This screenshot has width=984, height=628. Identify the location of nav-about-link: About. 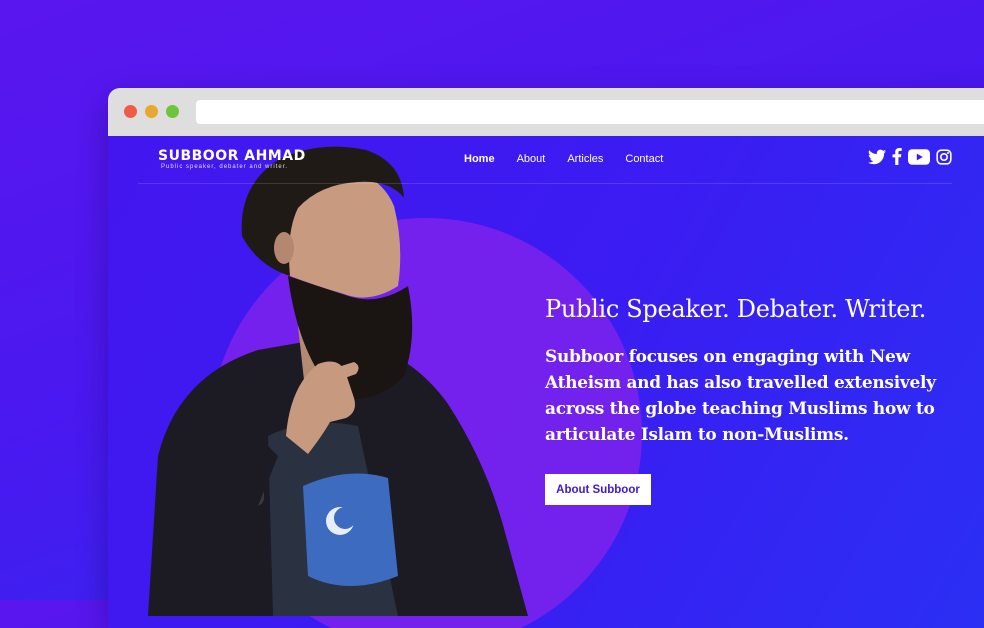
(531, 159).